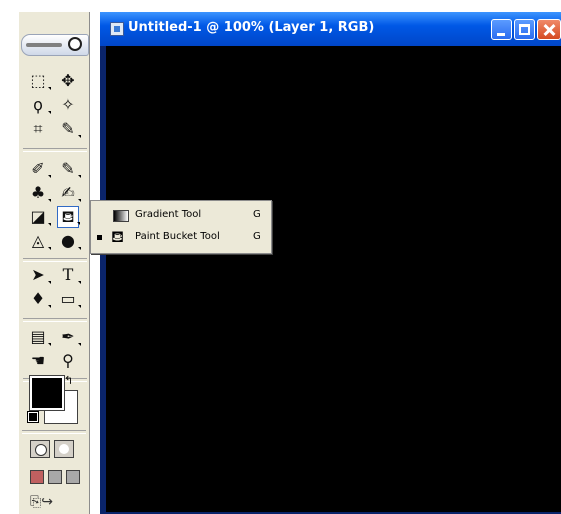 This screenshot has width=561, height=514. Describe the element at coordinates (33, 417) in the screenshot. I see `default-colors-icon` at that location.